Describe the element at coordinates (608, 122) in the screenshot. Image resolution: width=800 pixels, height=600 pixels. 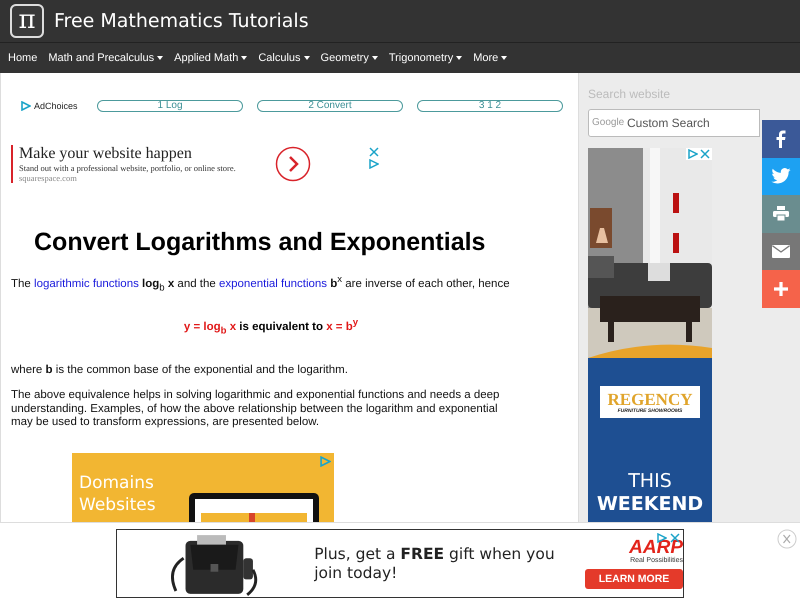
I see `brand-label: Google` at that location.